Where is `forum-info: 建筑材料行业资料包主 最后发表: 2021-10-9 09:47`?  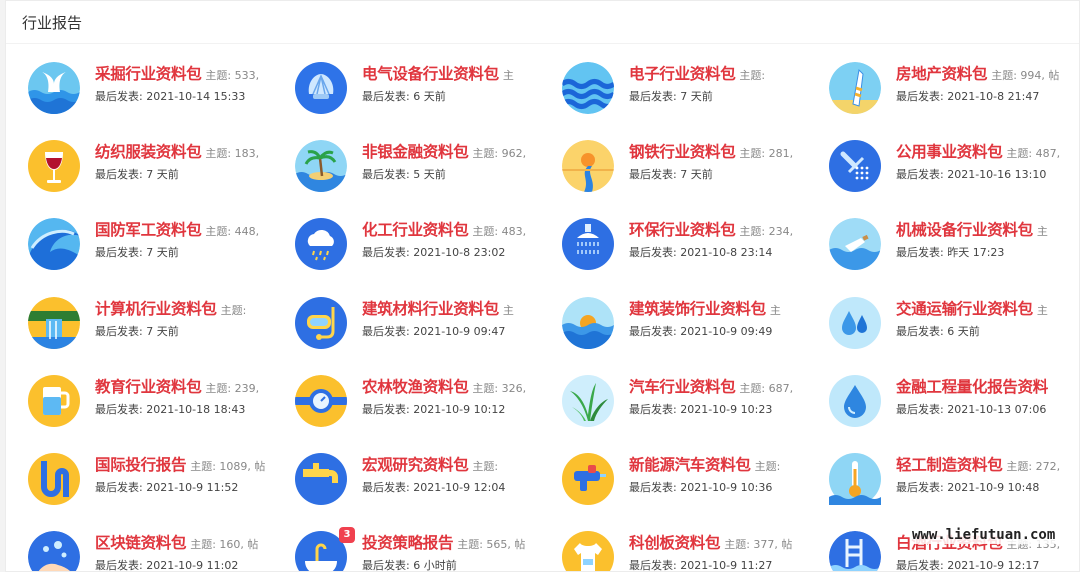 forum-info: 建筑材料行业资料包主 最后发表: 2021-10-9 09:47 is located at coordinates (460, 322).